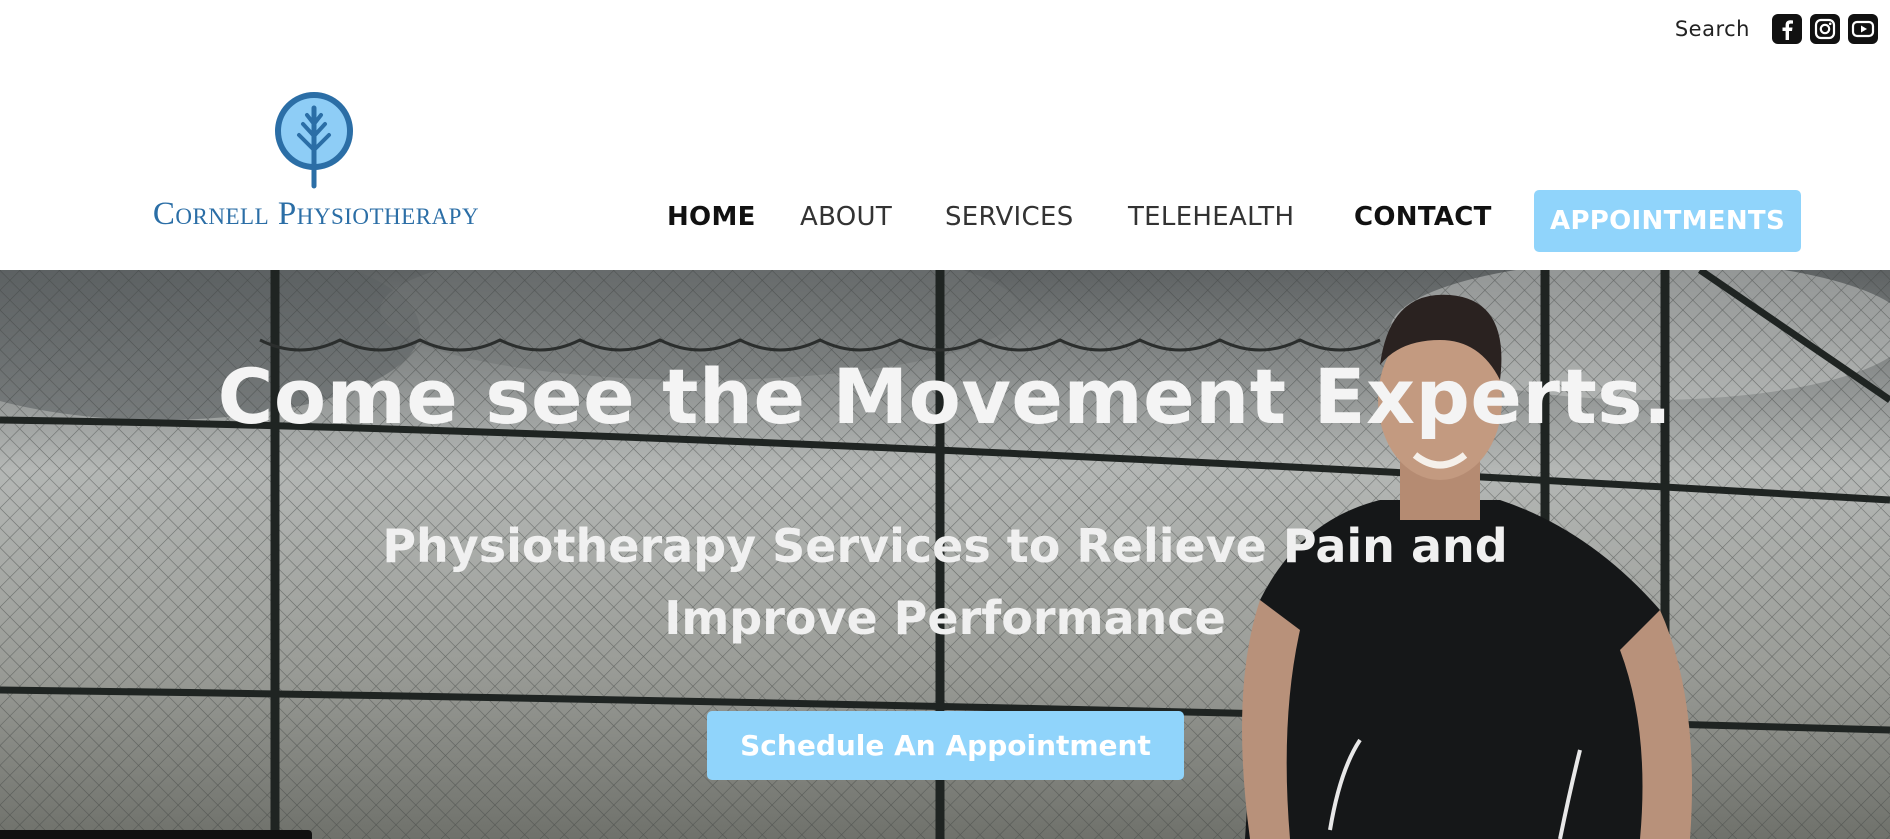 The height and width of the screenshot is (839, 1890). I want to click on nav-item-home: HOME, so click(711, 217).